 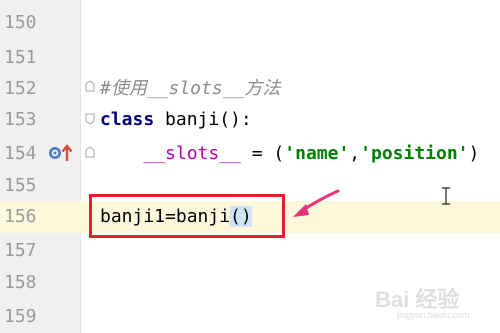 What do you see at coordinates (190, 88) in the screenshot?
I see `code-comment: #使用__slots__方法` at bounding box center [190, 88].